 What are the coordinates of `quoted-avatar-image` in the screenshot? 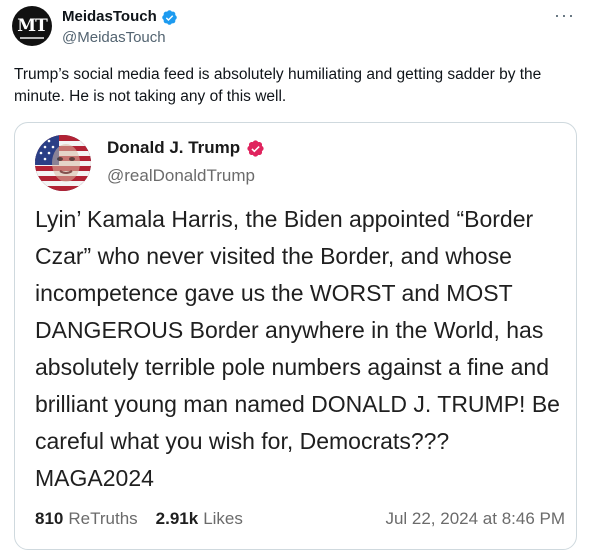 It's located at (63, 163).